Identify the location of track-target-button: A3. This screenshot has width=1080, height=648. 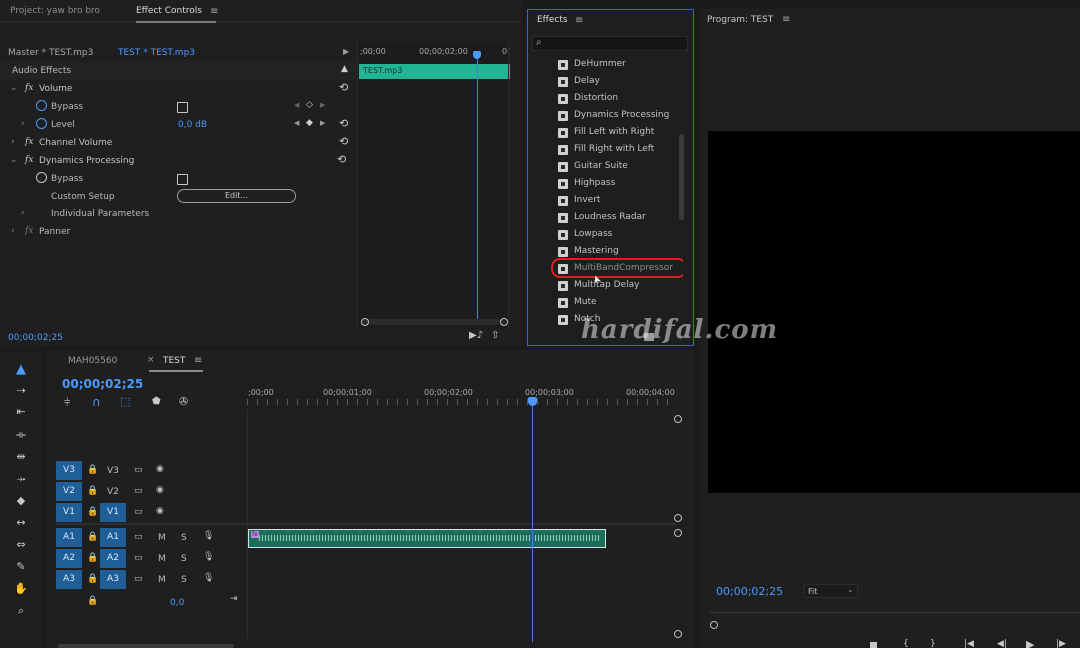
(113, 579).